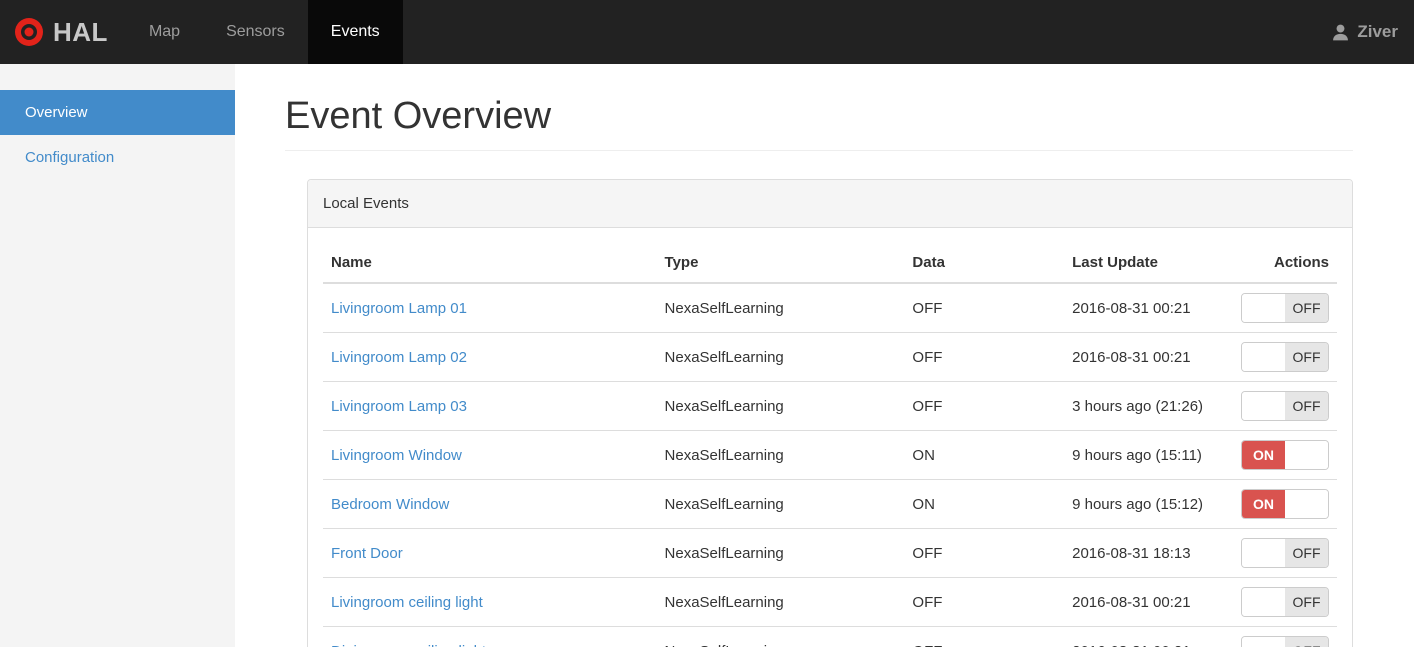  I want to click on table-header-row: Name Type Data Last Update Actions, so click(830, 263).